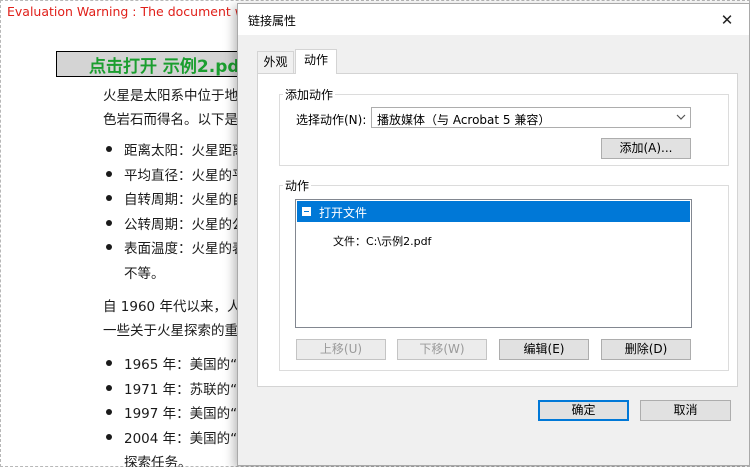 Image resolution: width=750 pixels, height=467 pixels. What do you see at coordinates (727, 19) in the screenshot?
I see `close-icon: ✕` at bounding box center [727, 19].